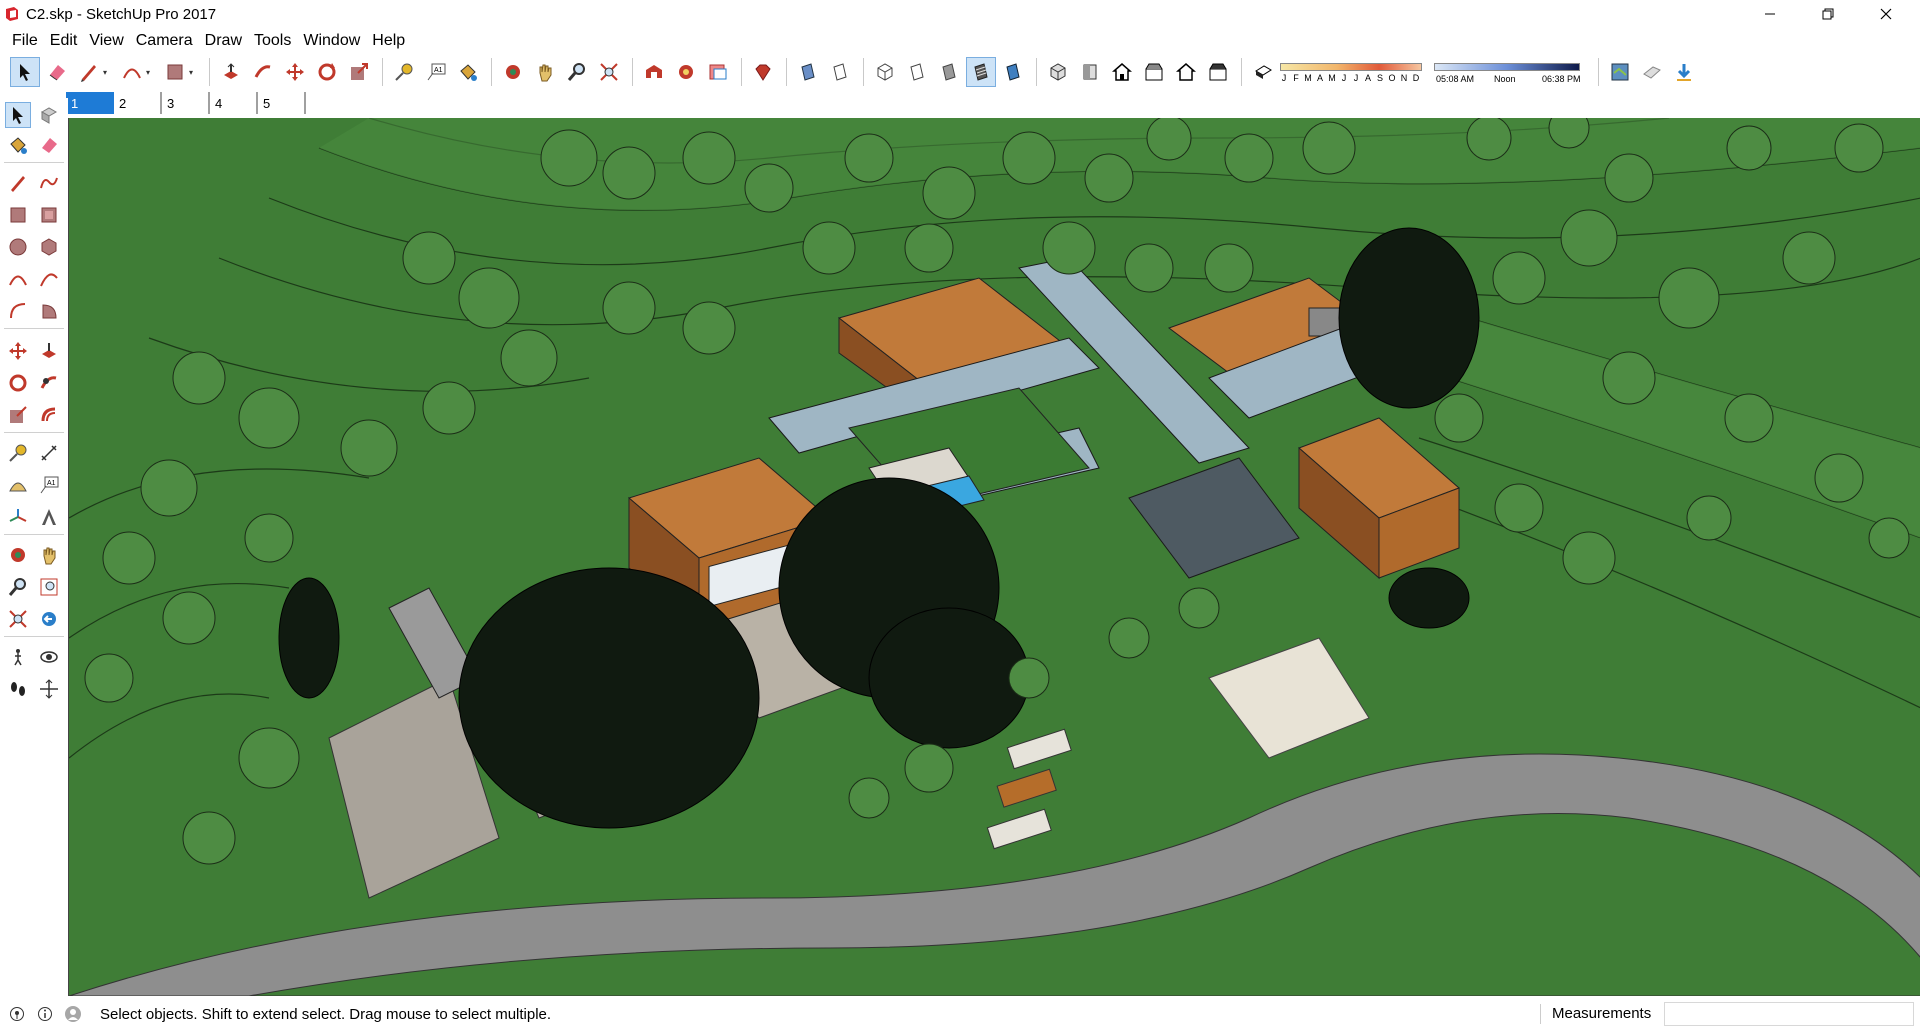 The width and height of the screenshot is (1920, 1030). Describe the element at coordinates (1263, 72) in the screenshot. I see `display-shadows-button` at that location.